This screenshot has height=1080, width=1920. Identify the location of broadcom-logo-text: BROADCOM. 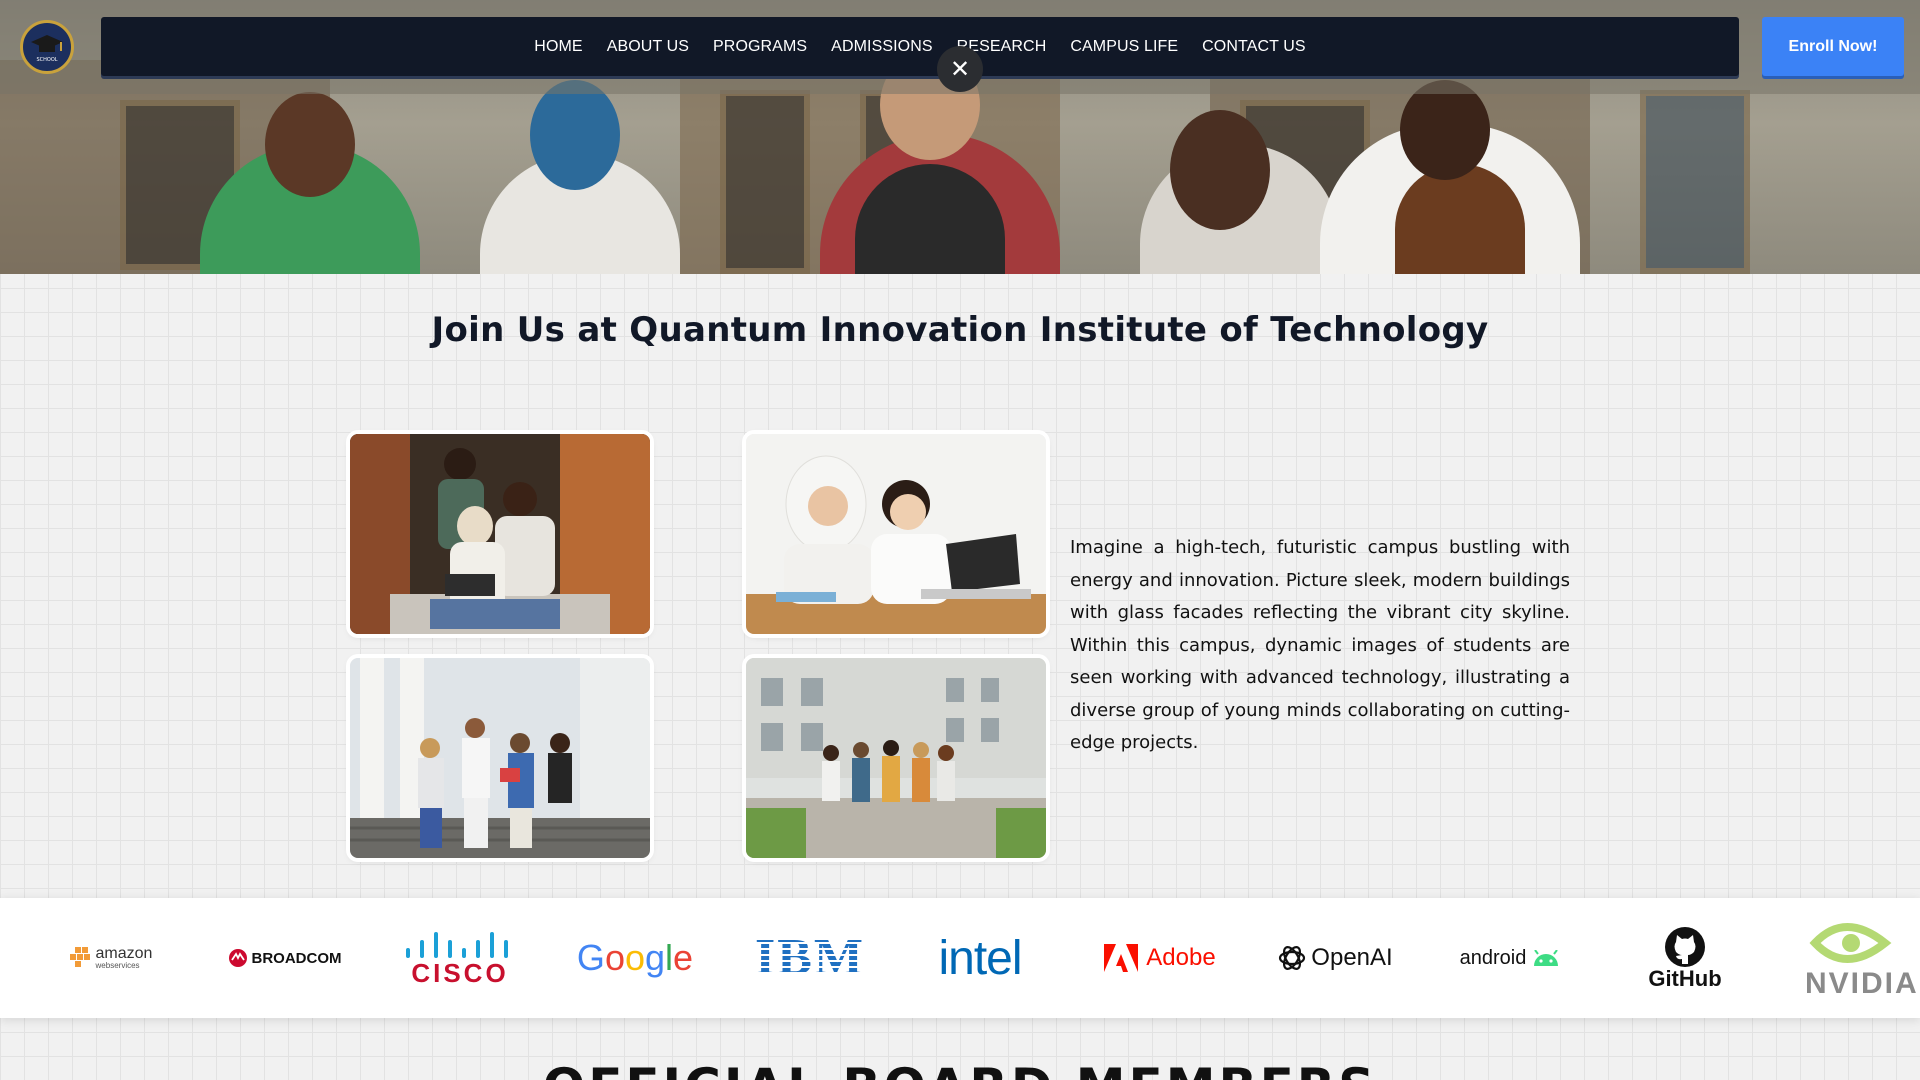
(296, 958).